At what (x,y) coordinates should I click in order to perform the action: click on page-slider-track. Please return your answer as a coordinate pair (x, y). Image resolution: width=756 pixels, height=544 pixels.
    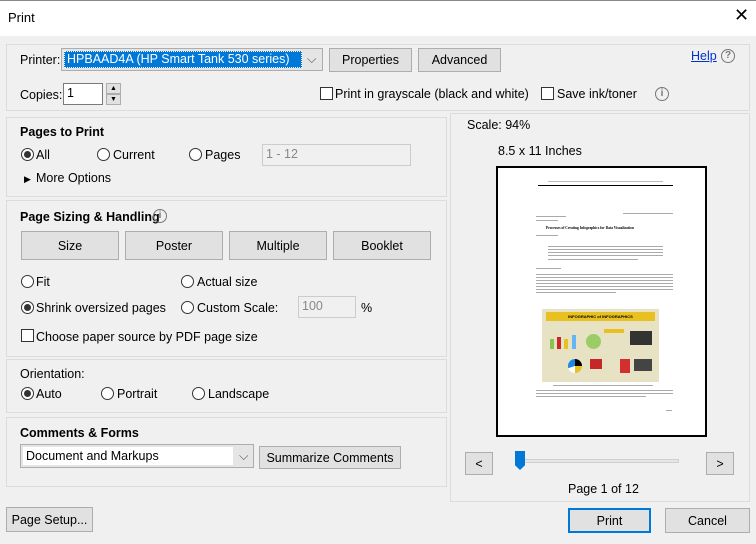
    Looking at the image, I should click on (599, 461).